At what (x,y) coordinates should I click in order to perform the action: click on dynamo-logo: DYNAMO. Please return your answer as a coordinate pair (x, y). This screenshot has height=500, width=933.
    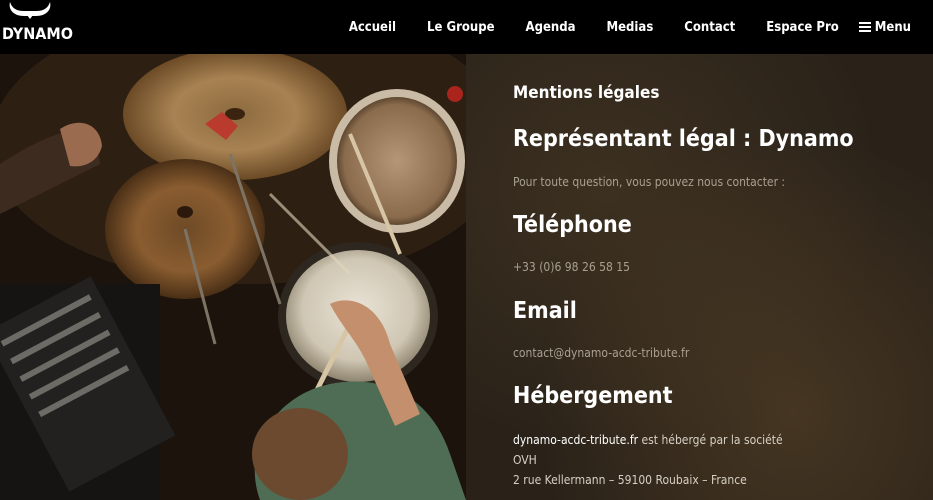
    Looking at the image, I should click on (37, 26).